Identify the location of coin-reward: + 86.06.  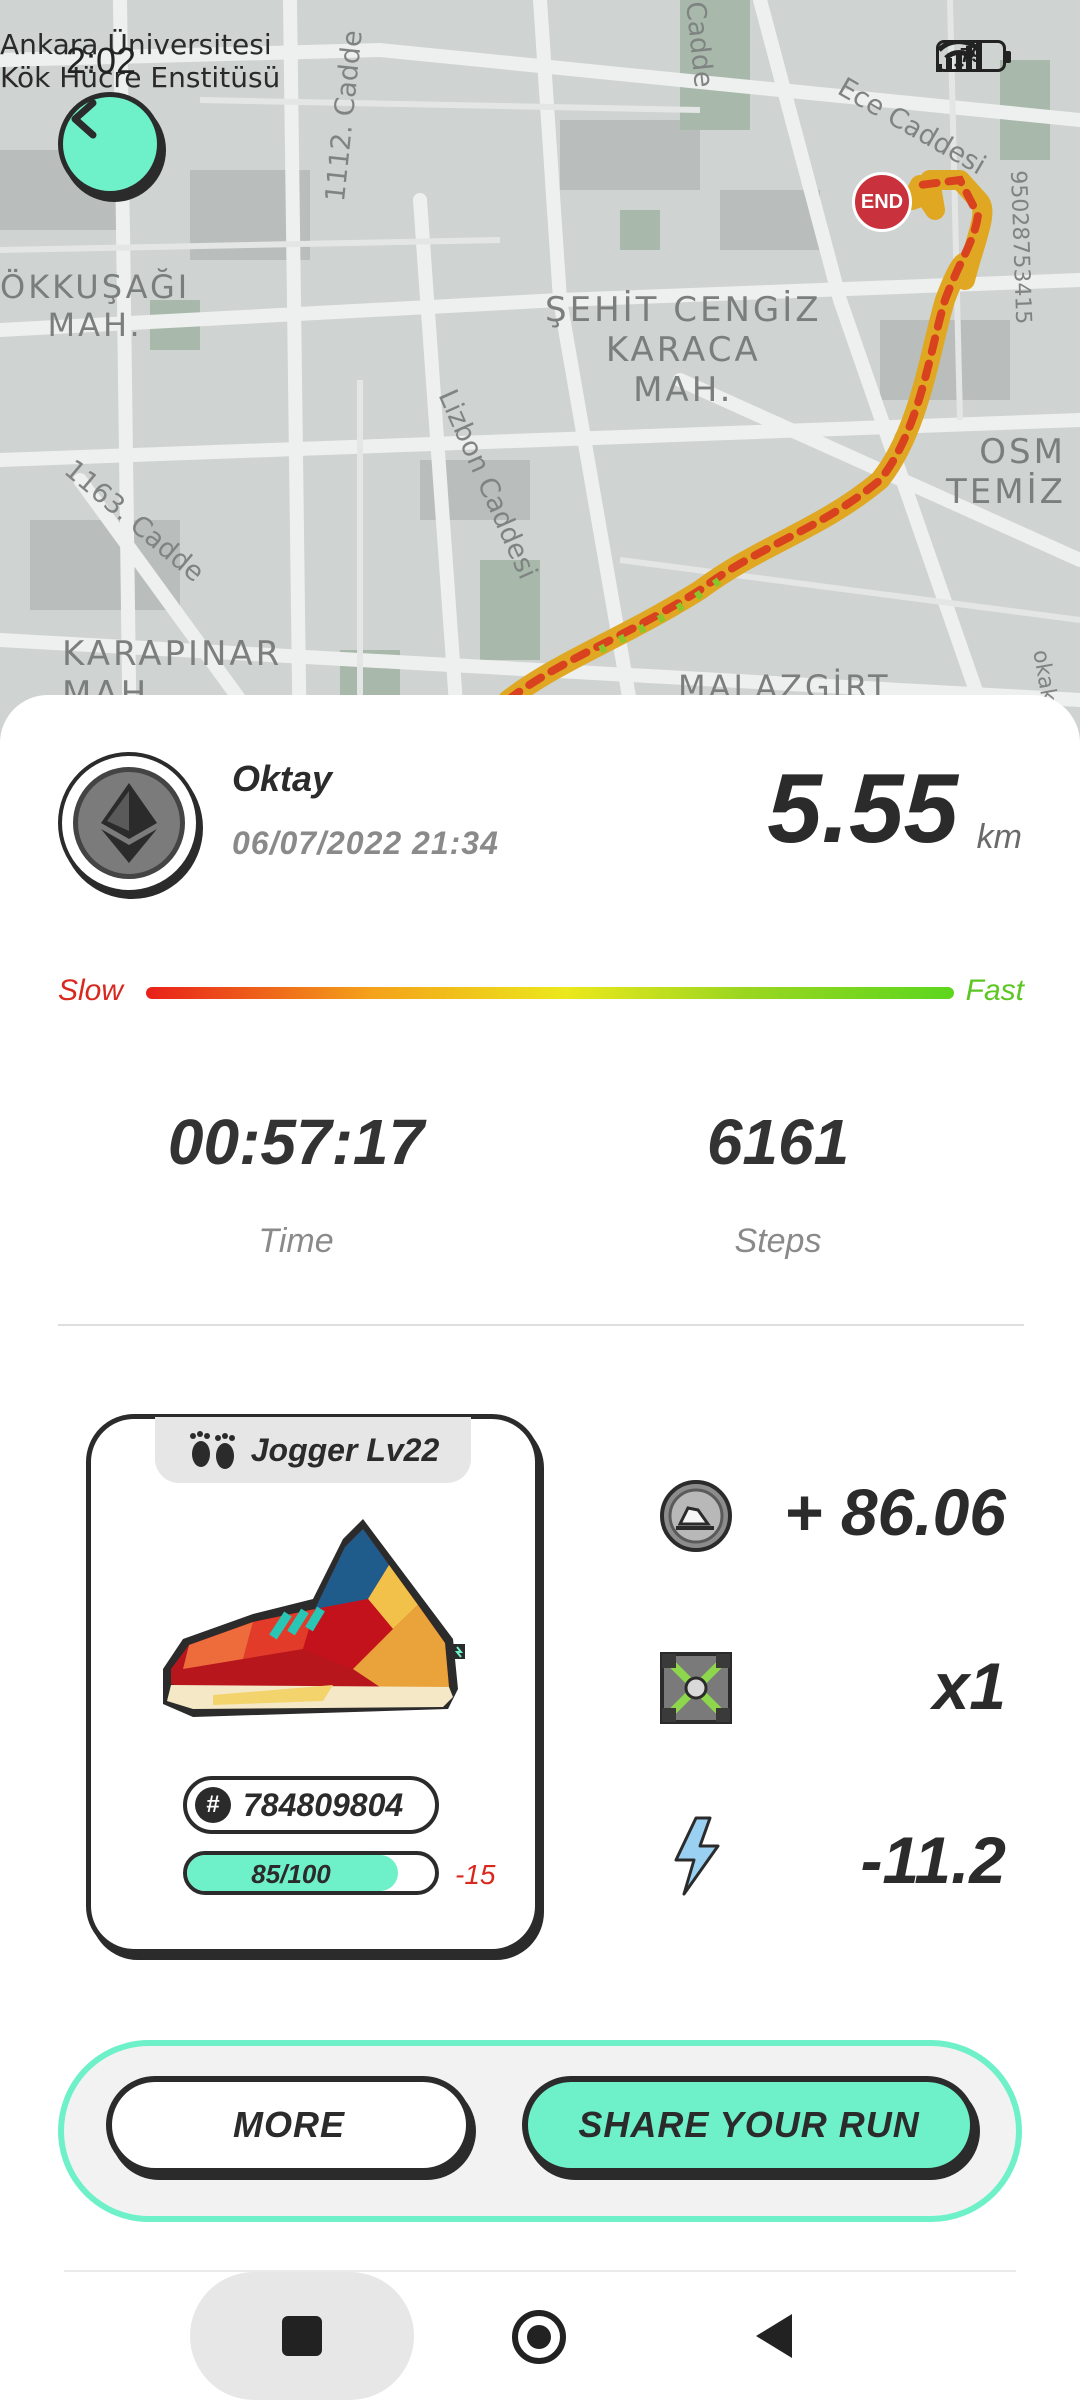
(894, 1512).